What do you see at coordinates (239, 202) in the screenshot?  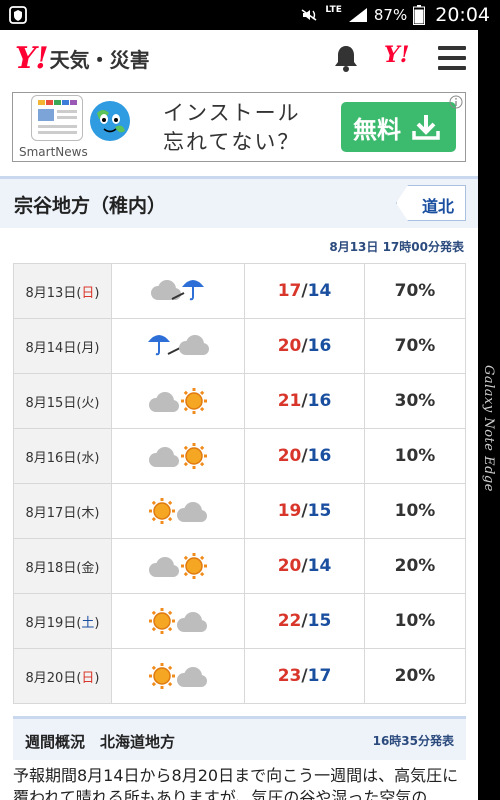 I see `region-header: 宗谷地方（稚内） 道北` at bounding box center [239, 202].